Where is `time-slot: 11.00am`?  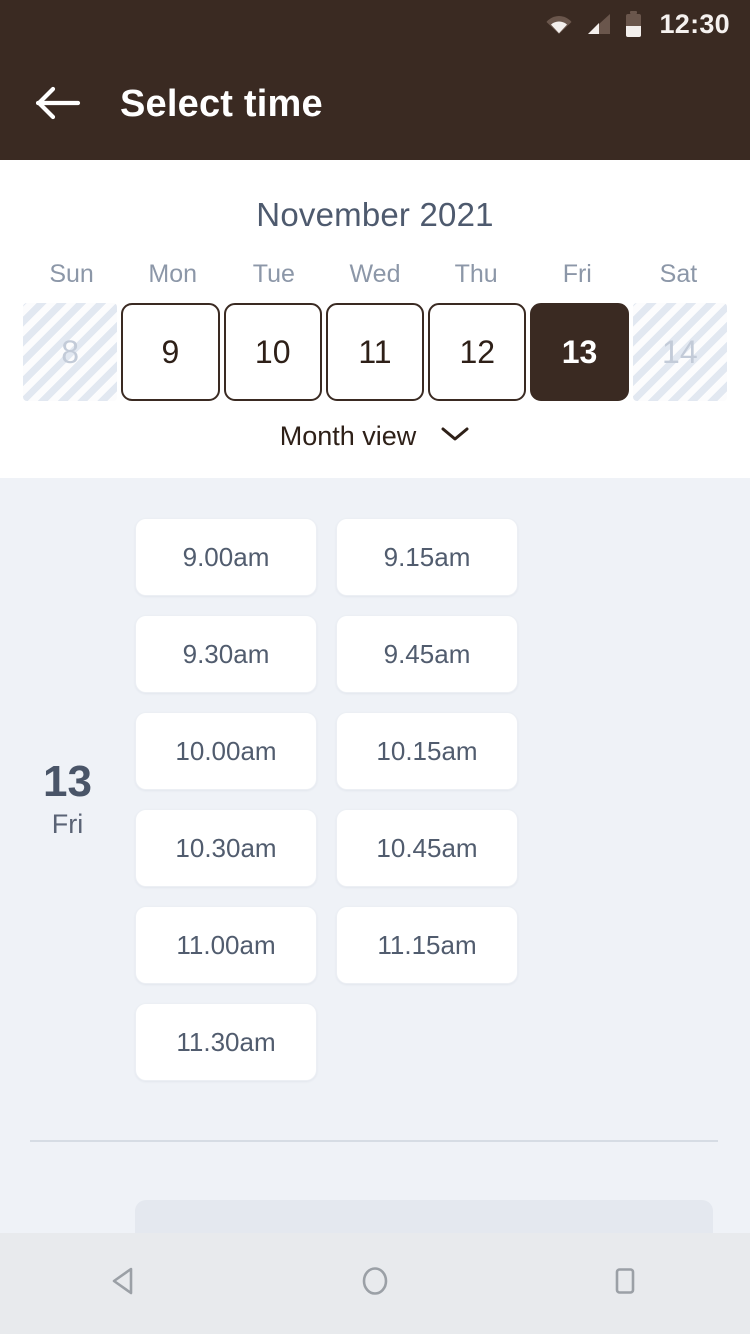 time-slot: 11.00am is located at coordinates (226, 945).